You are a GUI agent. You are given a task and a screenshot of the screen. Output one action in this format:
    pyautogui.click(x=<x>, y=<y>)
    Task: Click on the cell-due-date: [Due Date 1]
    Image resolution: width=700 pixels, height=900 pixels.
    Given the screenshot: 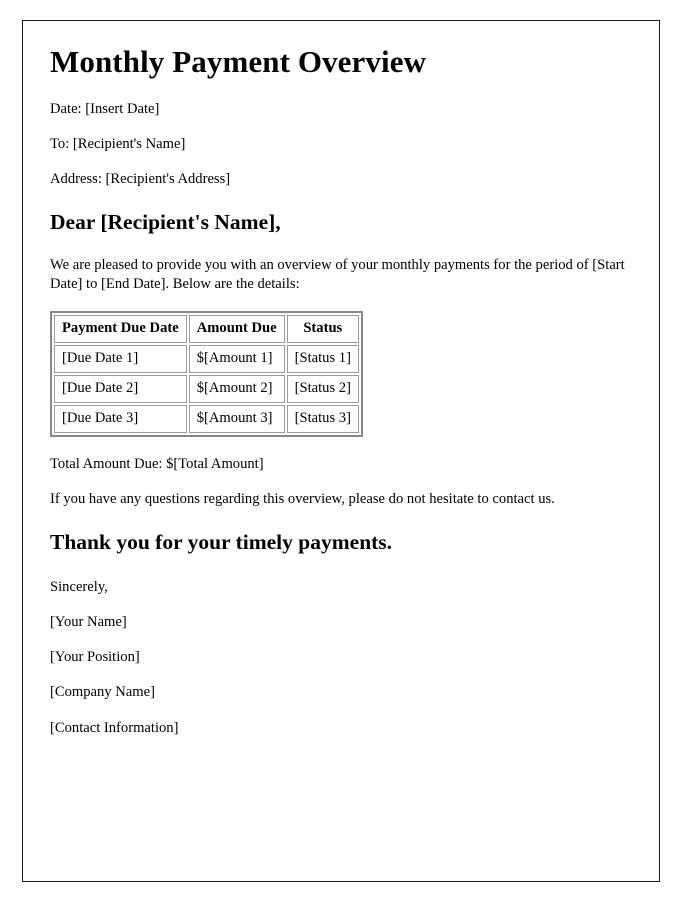 What is the action you would take?
    pyautogui.click(x=120, y=358)
    